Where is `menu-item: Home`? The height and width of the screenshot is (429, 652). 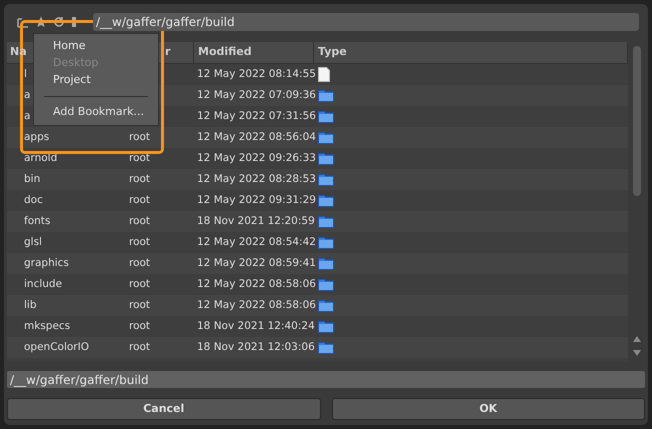 menu-item: Home is located at coordinates (96, 46).